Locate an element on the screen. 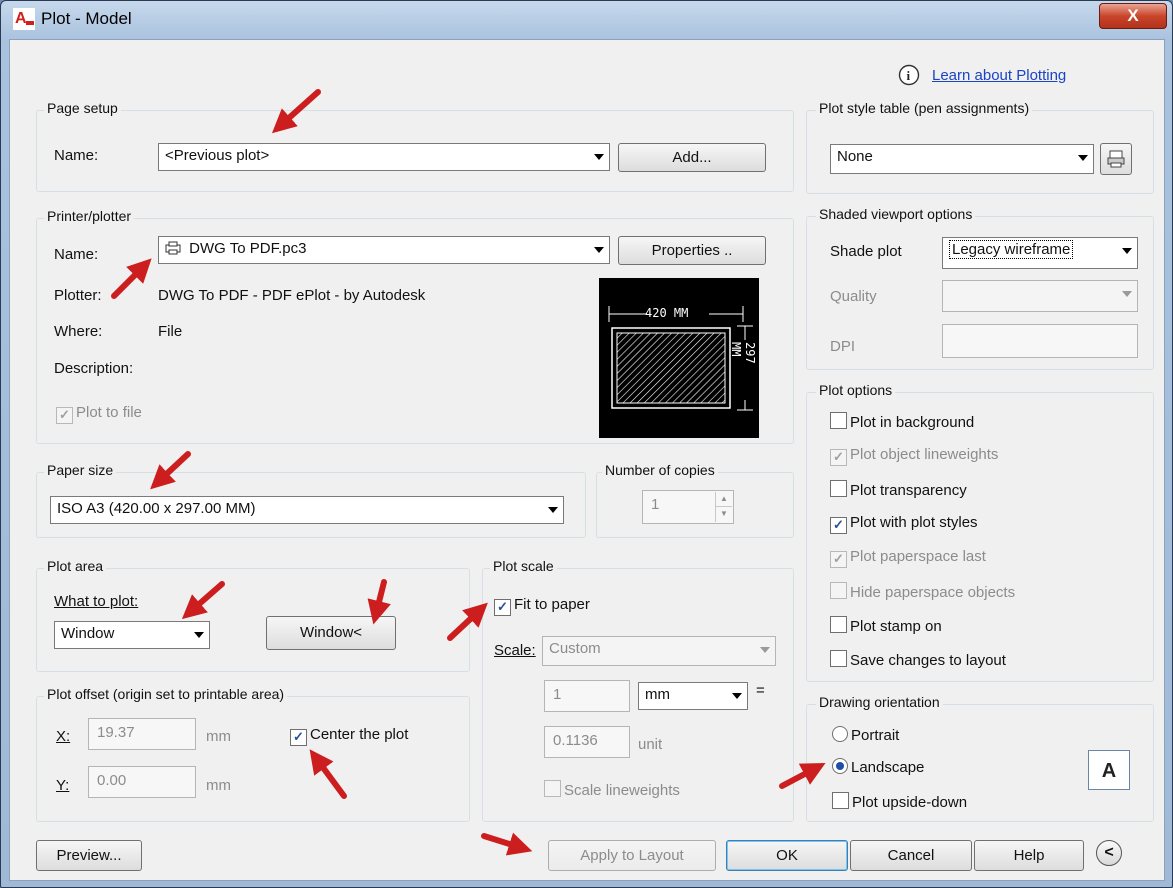 Image resolution: width=1173 pixels, height=888 pixels. paper-preview: 420 MM 297 MM is located at coordinates (679, 358).